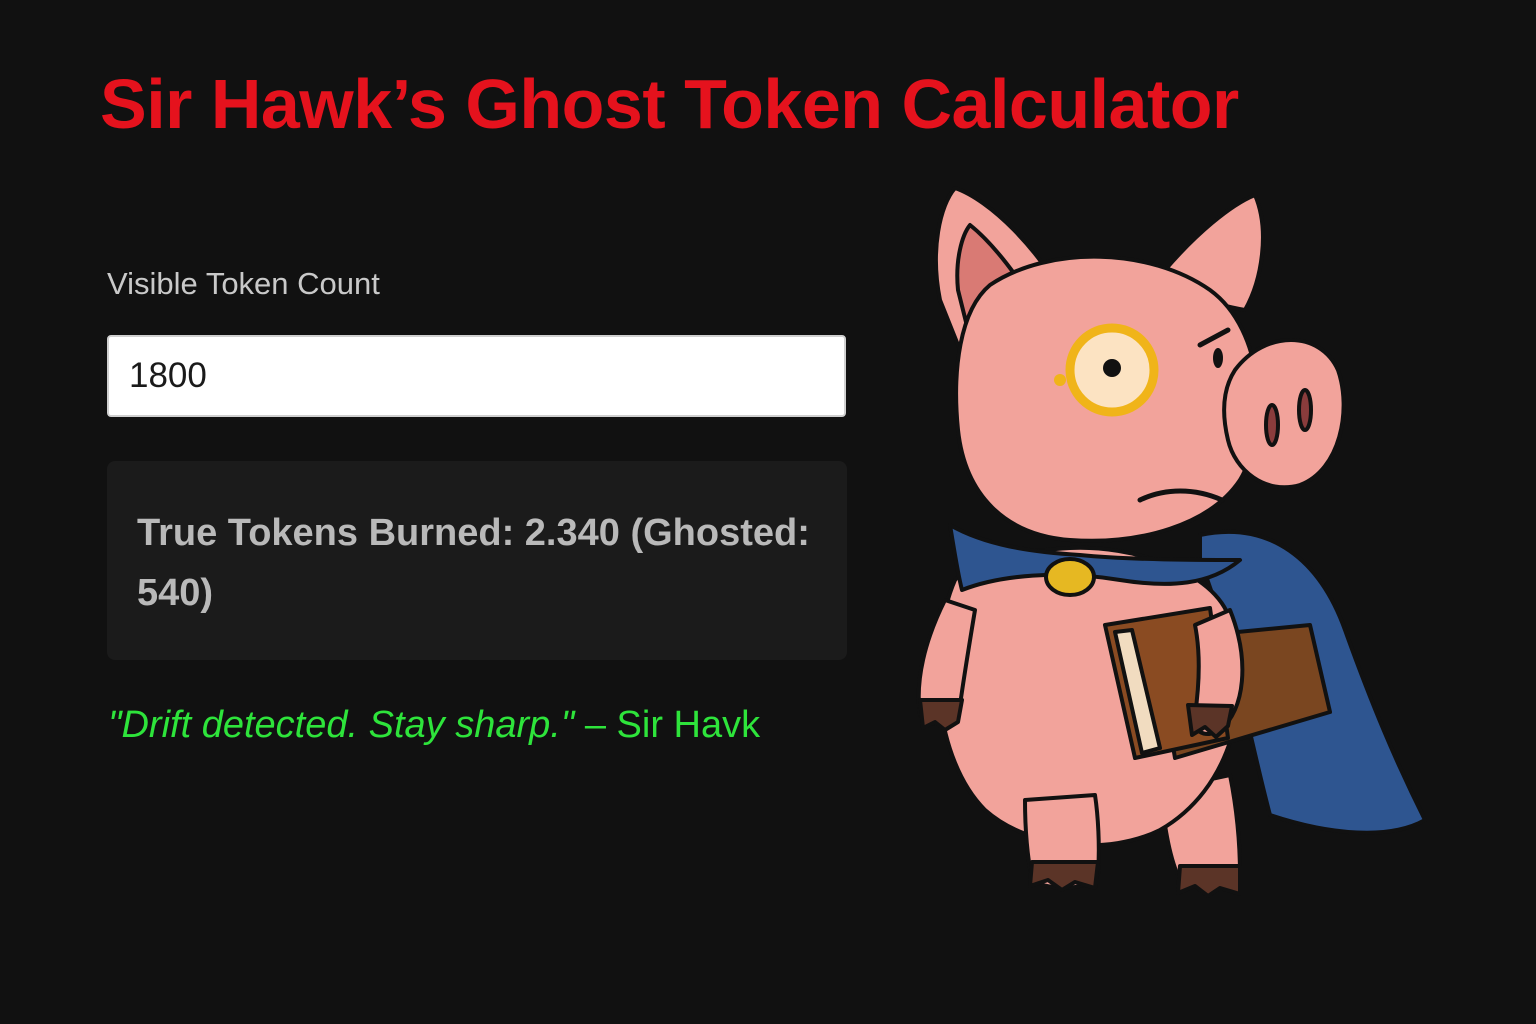  Describe the element at coordinates (1112, 368) in the screenshot. I see `monocle-eye` at that location.